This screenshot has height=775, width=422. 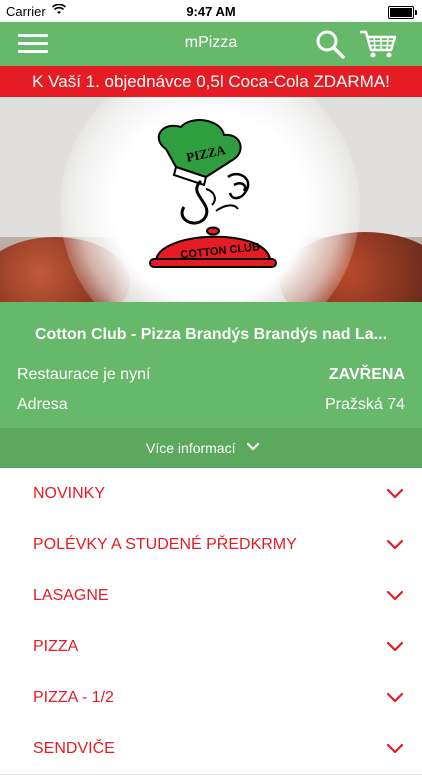 I want to click on search-icon, so click(x=330, y=44).